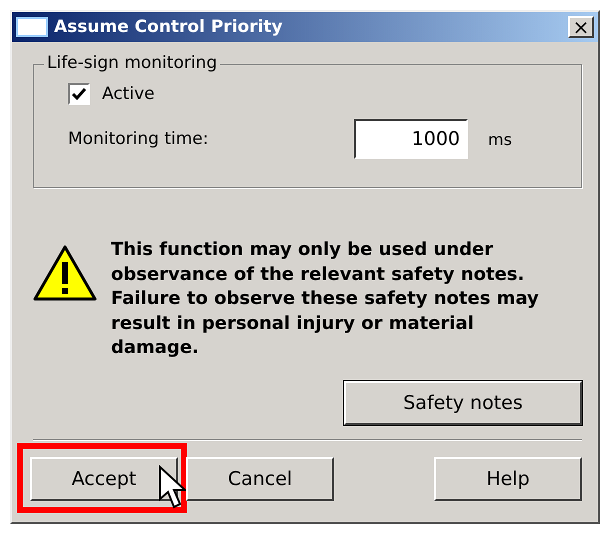  I want to click on cursor-icon, so click(173, 487).